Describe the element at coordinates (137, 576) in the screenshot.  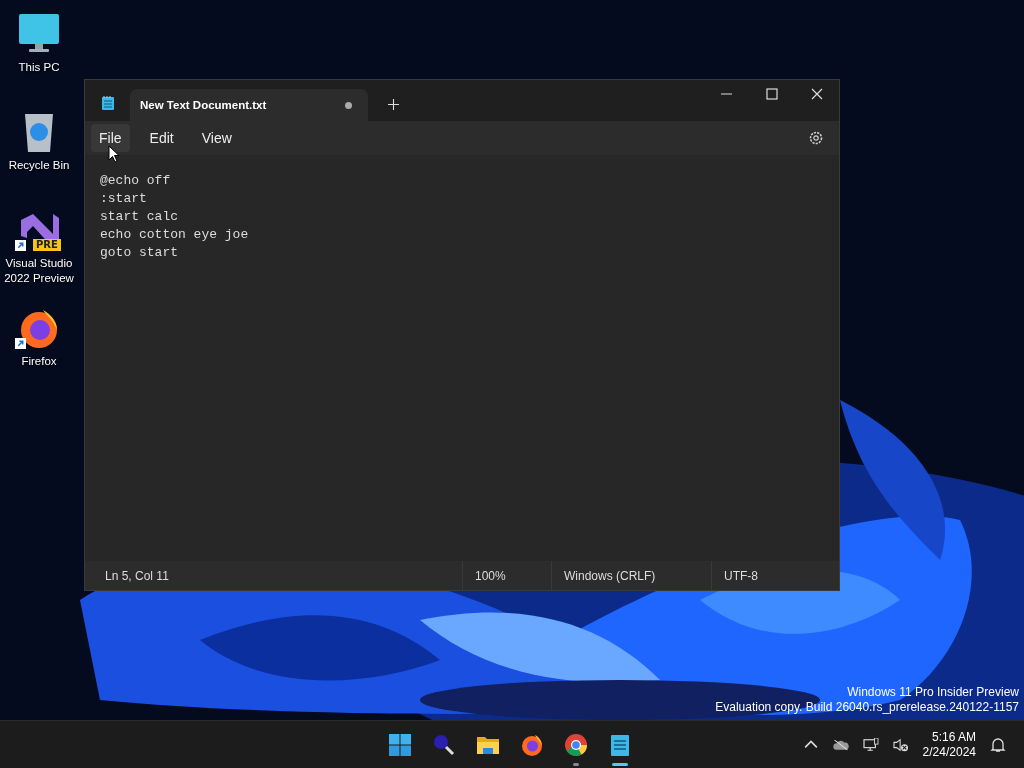
I see `cursor-position: Ln 5, Col 11` at that location.